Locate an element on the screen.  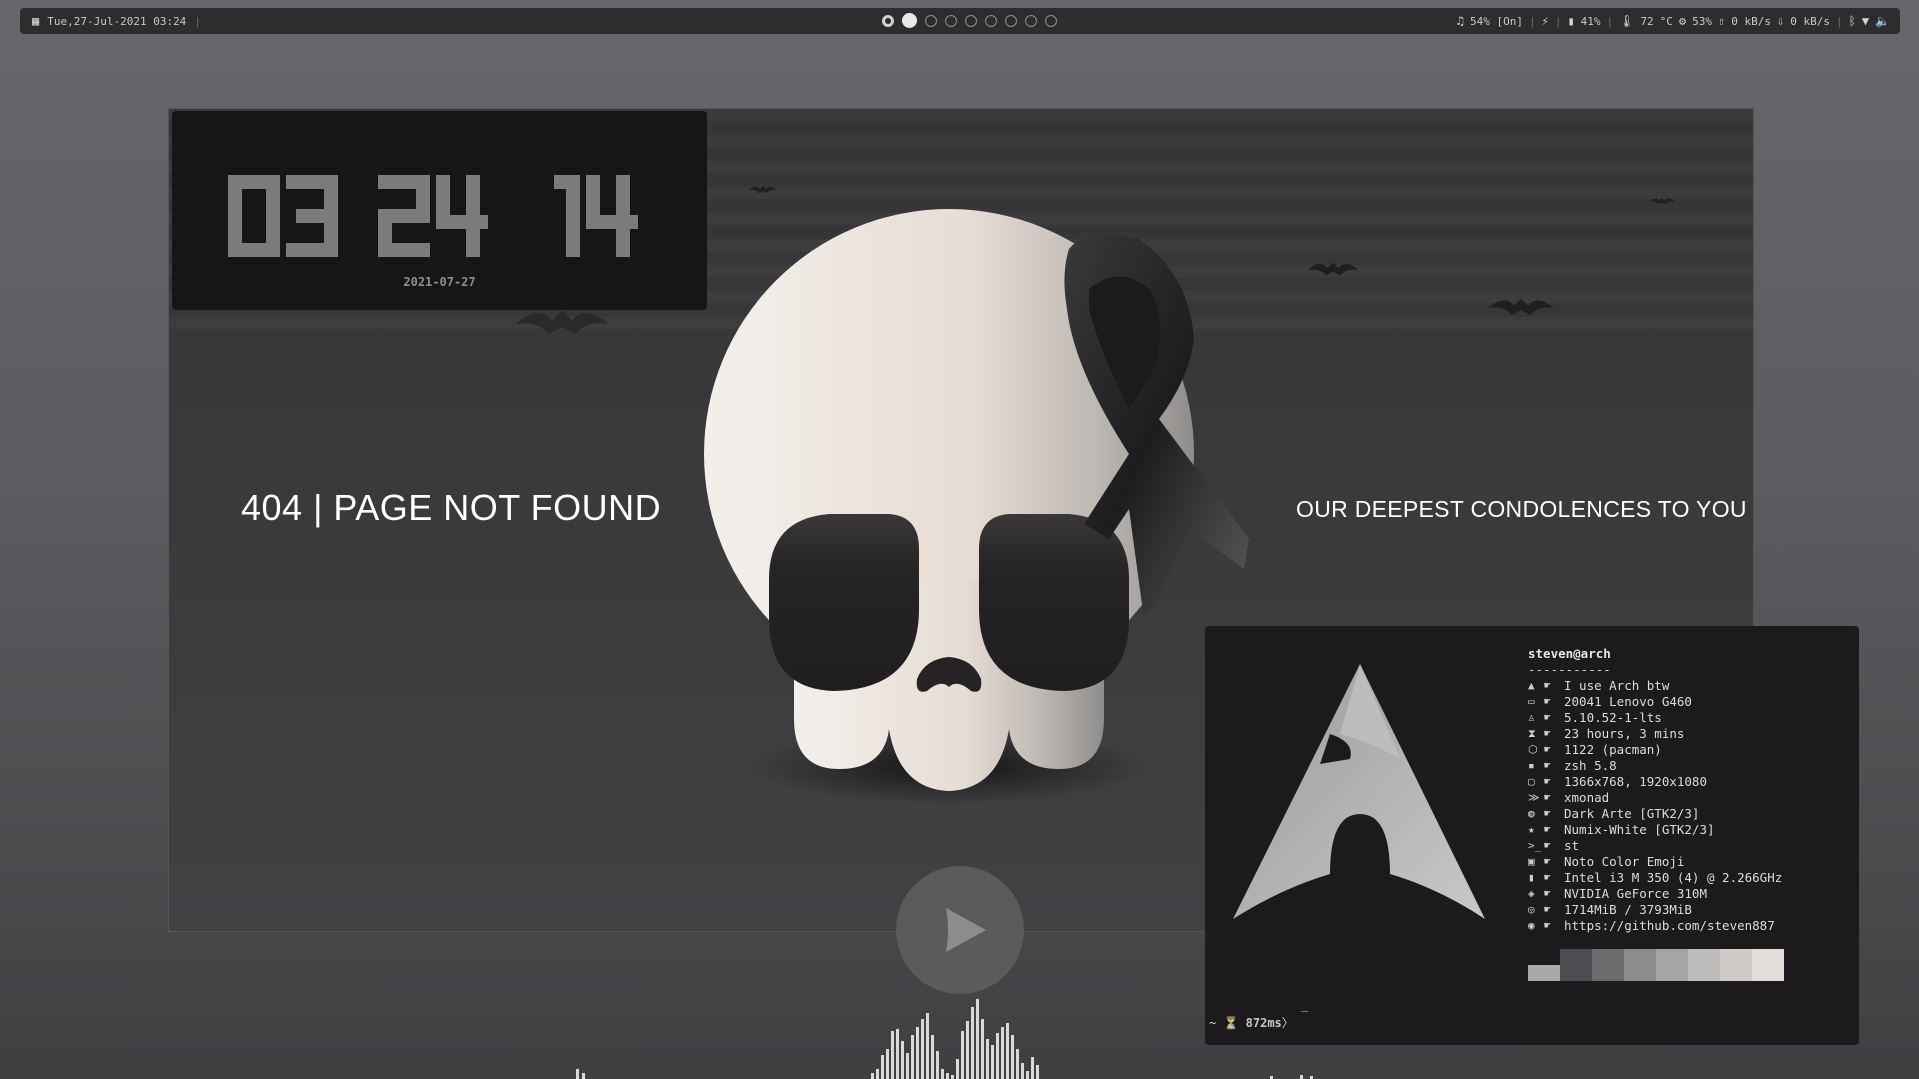
temperature-unit: °C is located at coordinates (1666, 21).